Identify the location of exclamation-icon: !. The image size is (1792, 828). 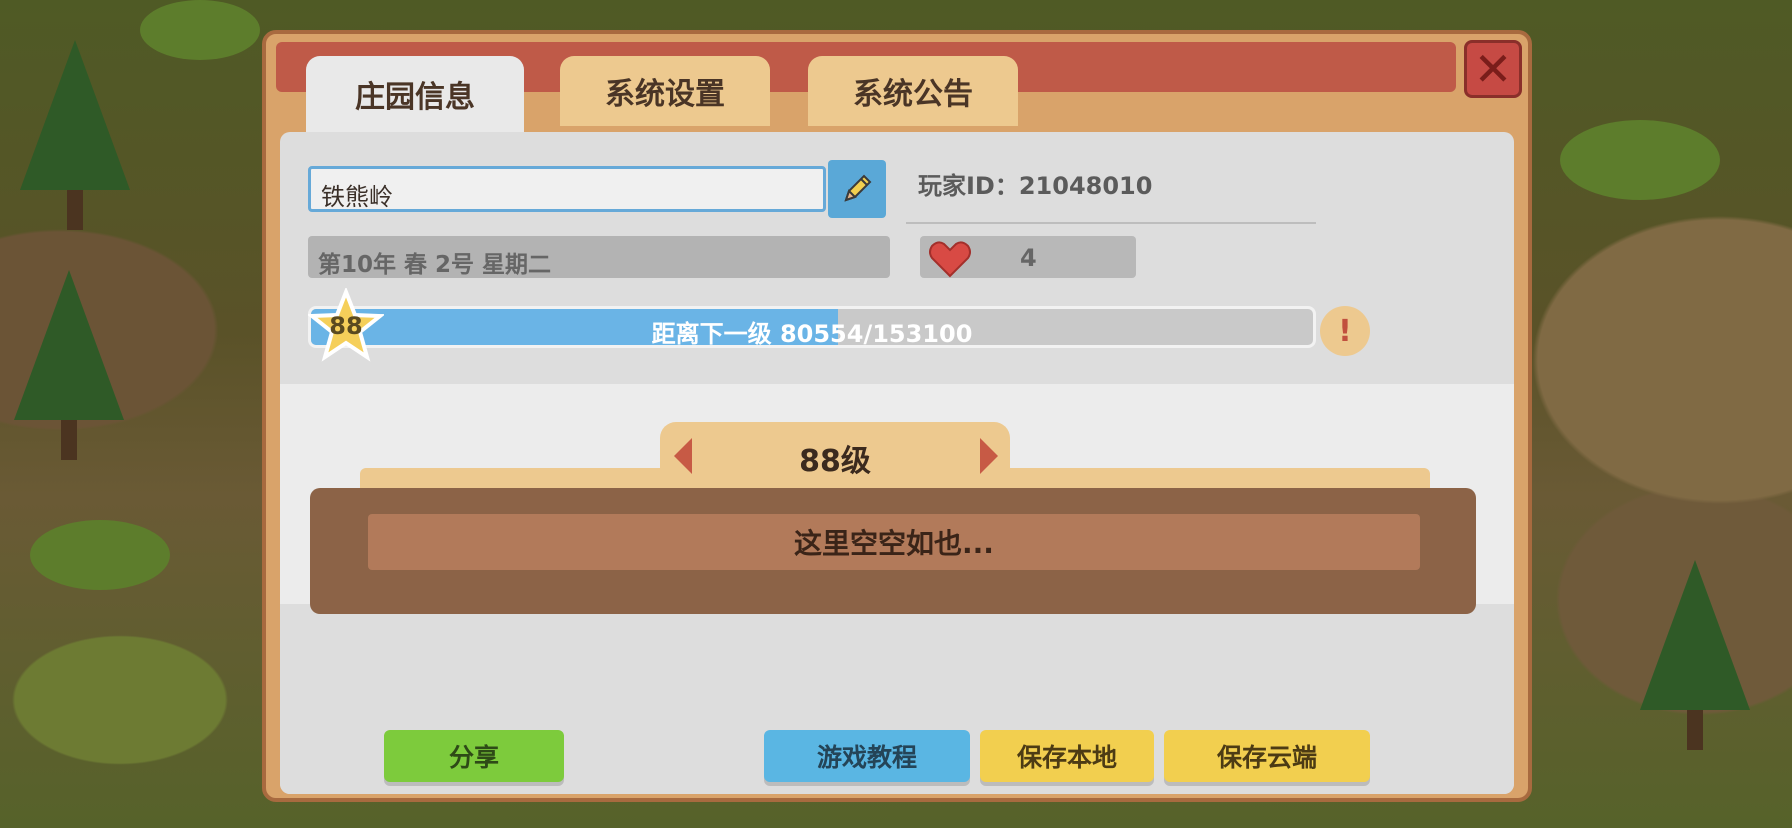
(1345, 331).